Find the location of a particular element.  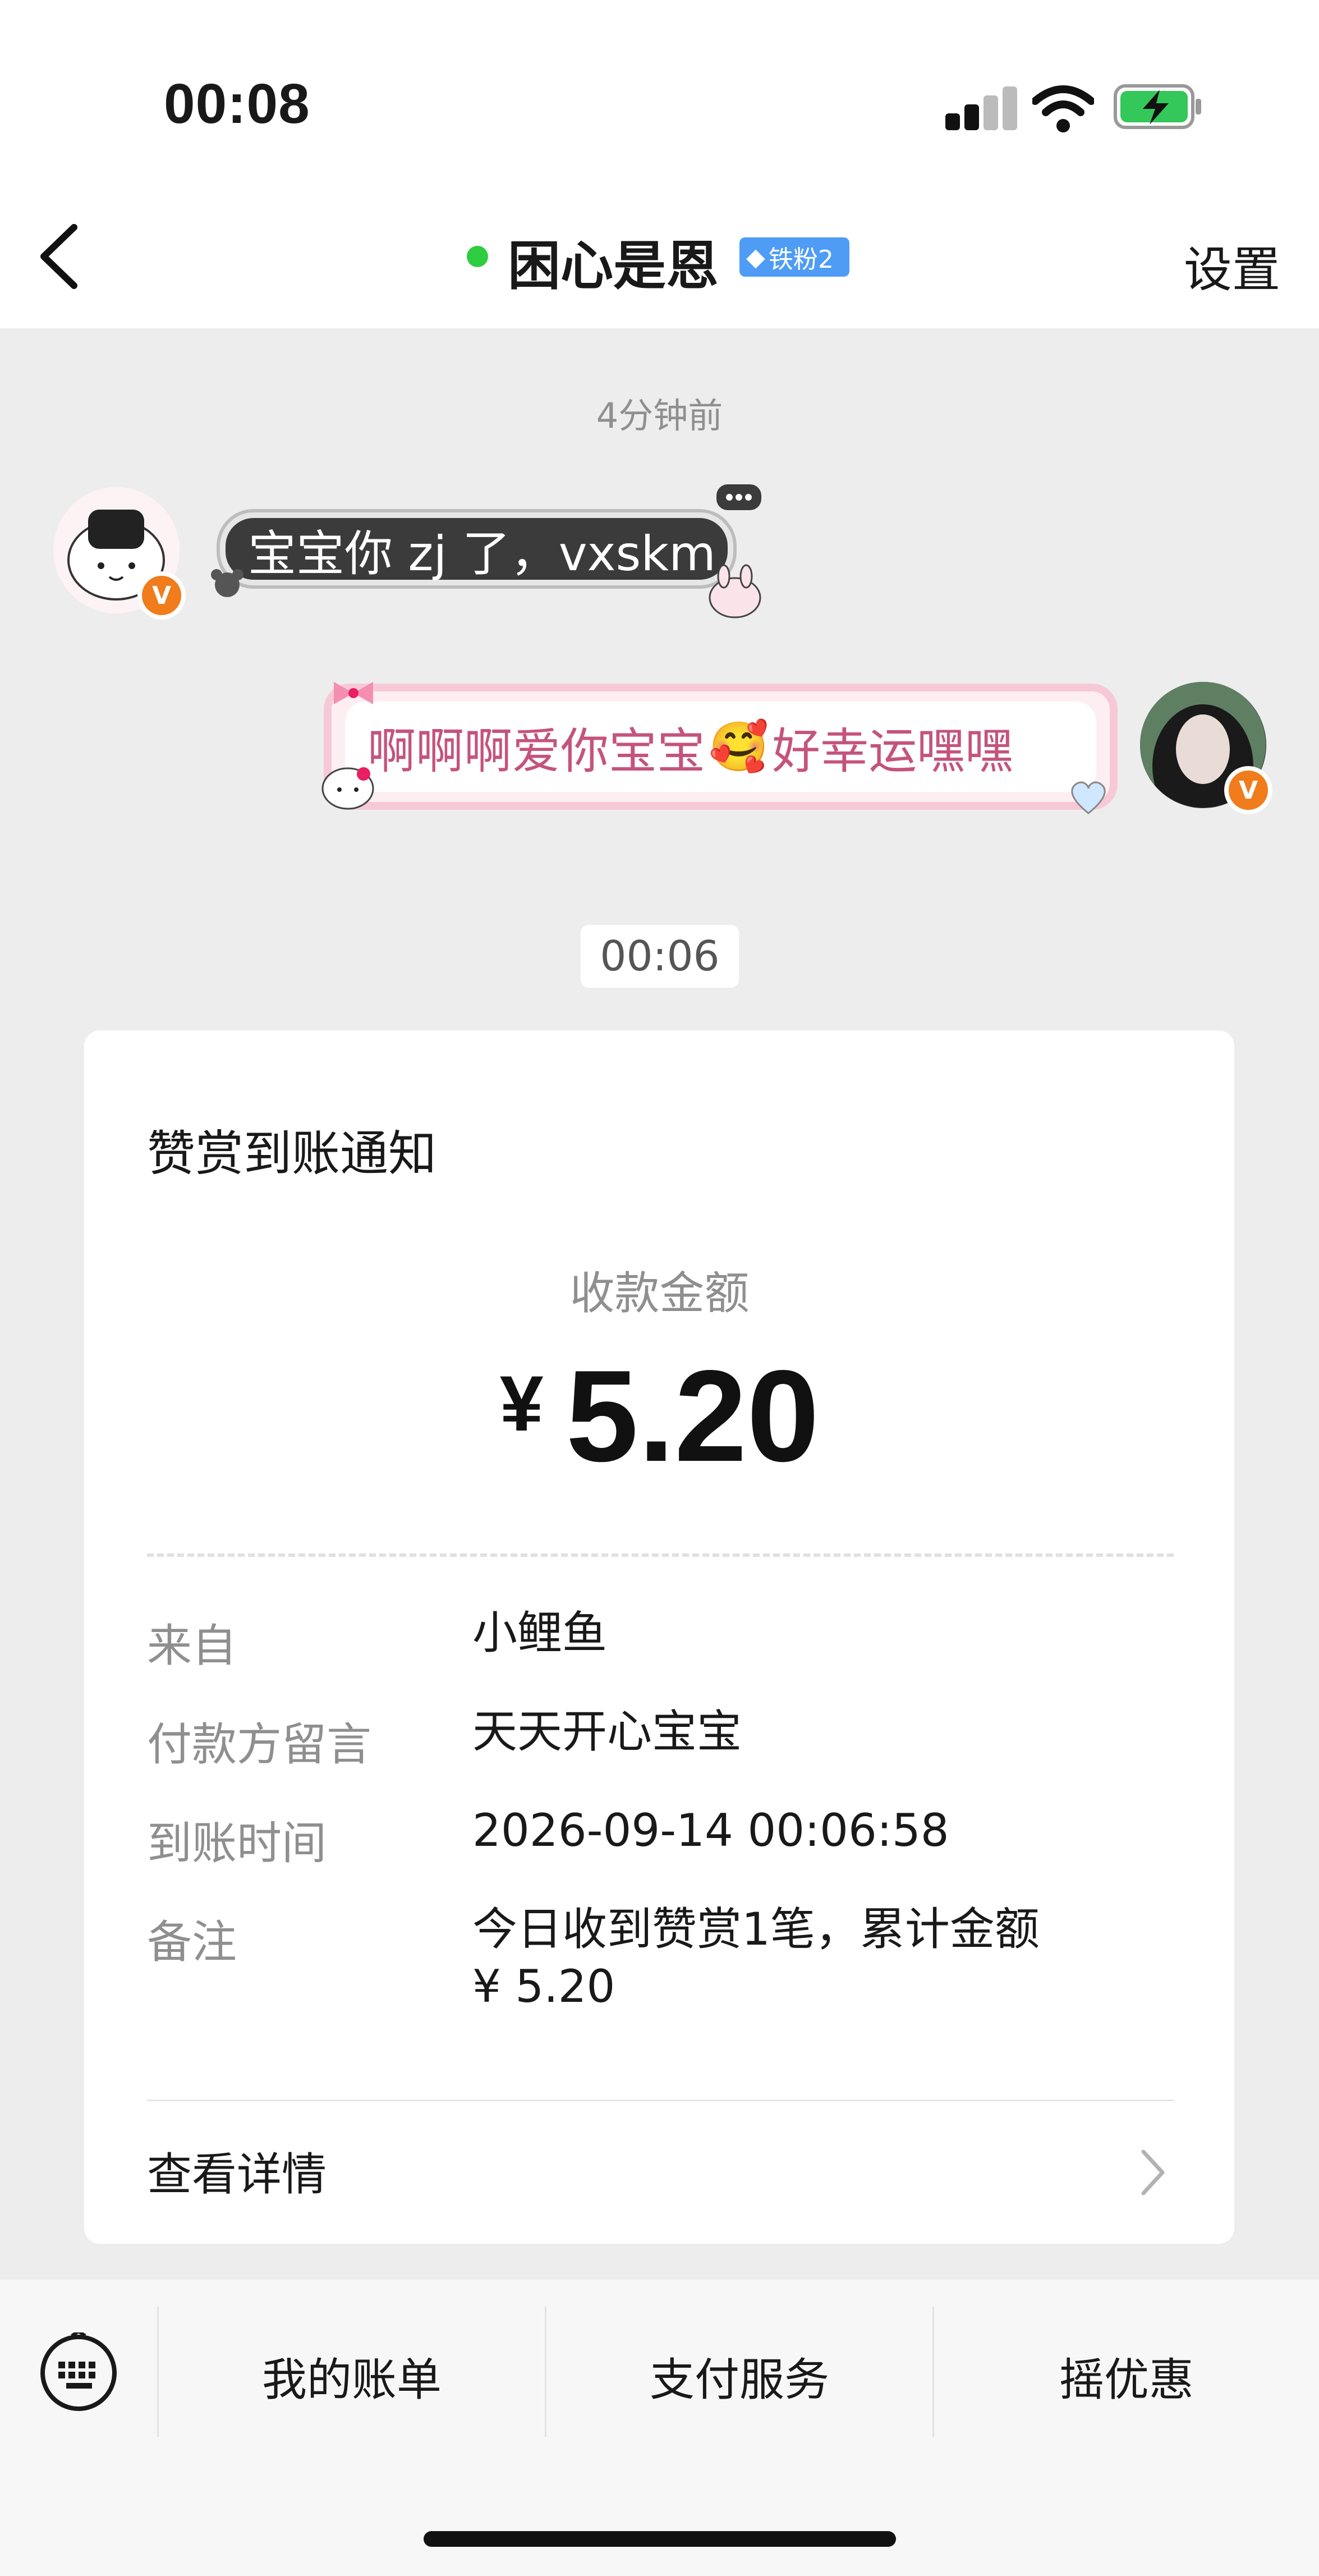

online-status-dot is located at coordinates (477, 256).